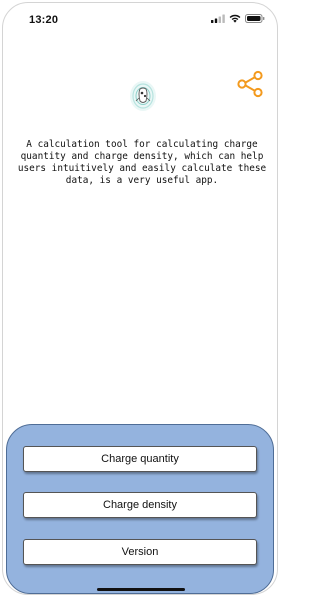  I want to click on app-logo, so click(143, 96).